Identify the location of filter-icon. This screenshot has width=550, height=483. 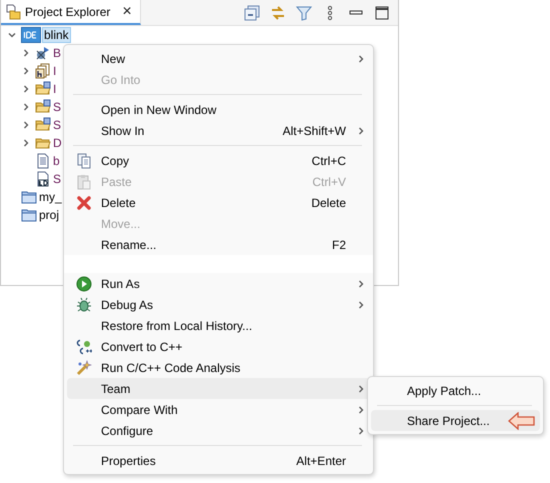
(304, 12).